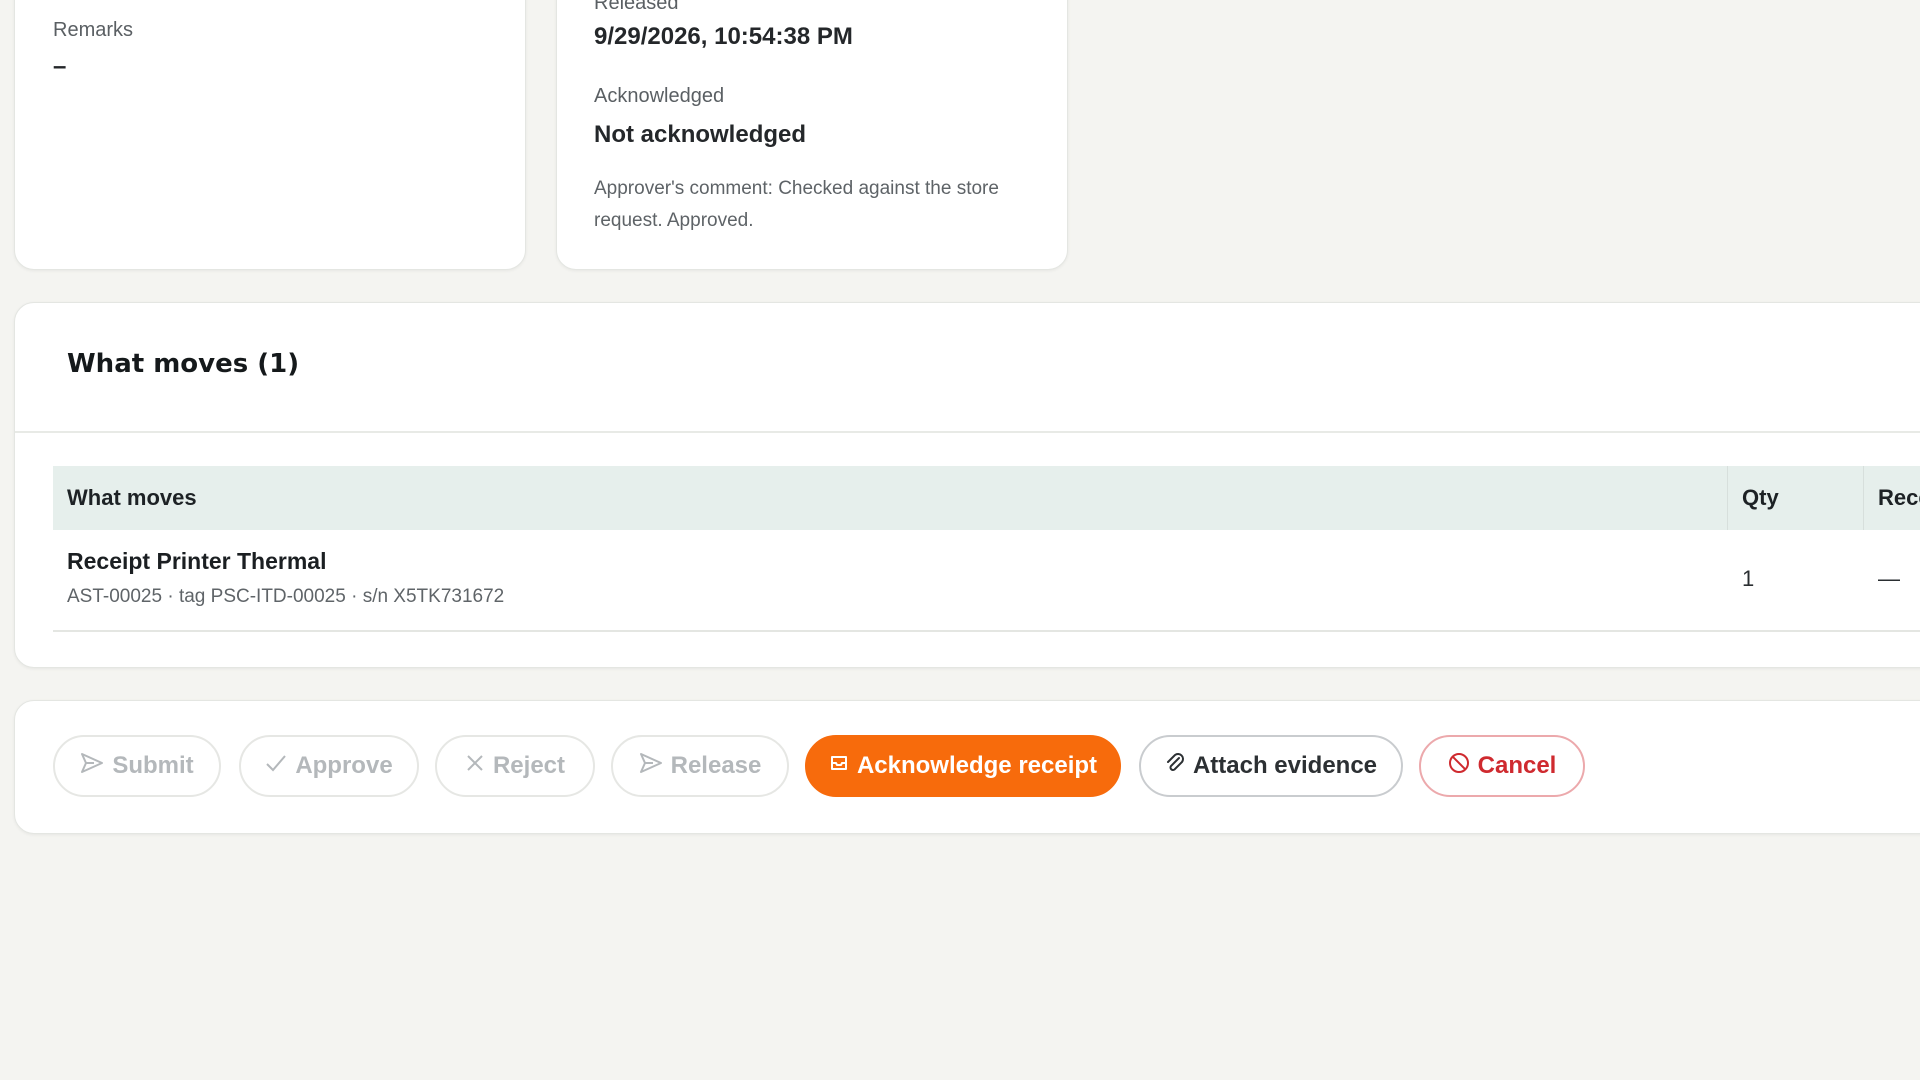 This screenshot has height=1080, width=1920. Describe the element at coordinates (659, 96) in the screenshot. I see `acknowledged-label: Acknowledged` at that location.